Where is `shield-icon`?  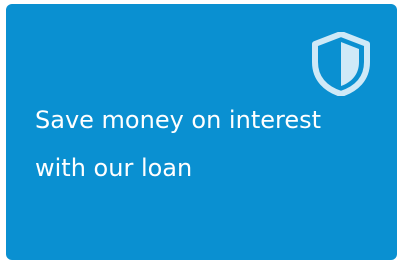
shield-icon is located at coordinates (341, 64).